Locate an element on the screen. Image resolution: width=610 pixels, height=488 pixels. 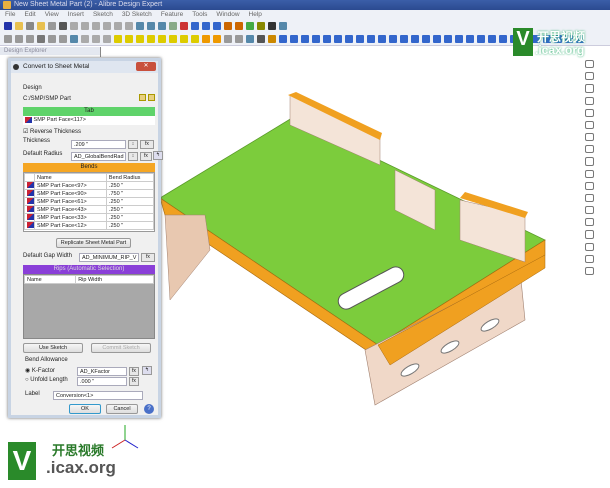
bend-name: SMP Part Face<12> is located at coordinates (70, 225).